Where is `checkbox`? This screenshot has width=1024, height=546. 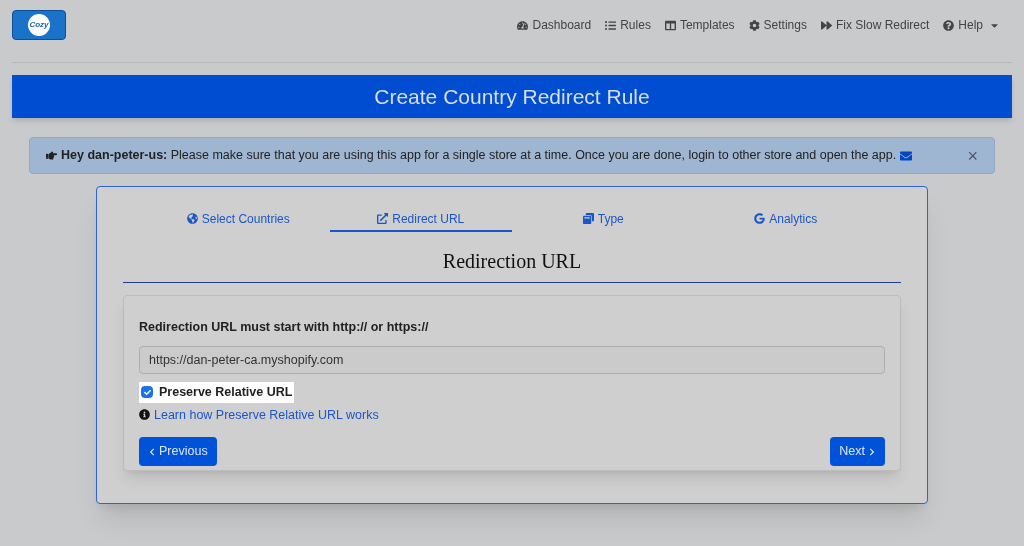 checkbox is located at coordinates (147, 392).